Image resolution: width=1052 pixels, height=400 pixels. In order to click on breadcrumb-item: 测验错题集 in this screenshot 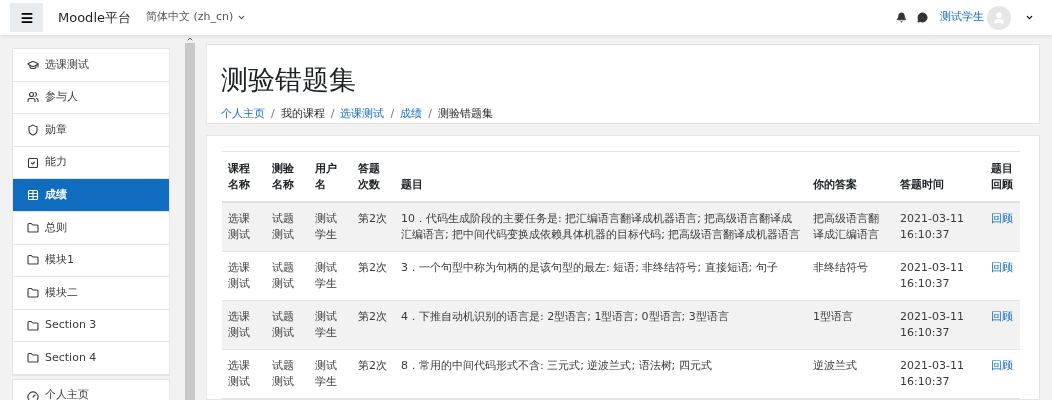, I will do `click(465, 114)`.